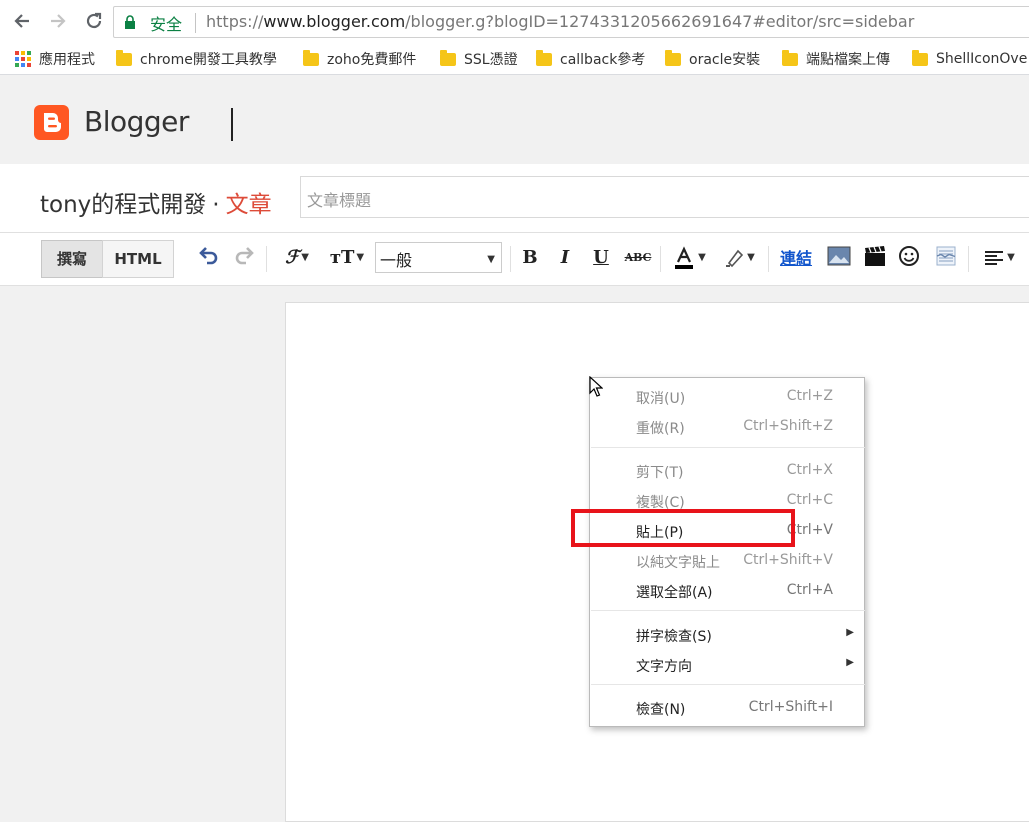 The height and width of the screenshot is (822, 1029). What do you see at coordinates (660, 473) in the screenshot?
I see `menu-item-label: 剪下(T)` at bounding box center [660, 473].